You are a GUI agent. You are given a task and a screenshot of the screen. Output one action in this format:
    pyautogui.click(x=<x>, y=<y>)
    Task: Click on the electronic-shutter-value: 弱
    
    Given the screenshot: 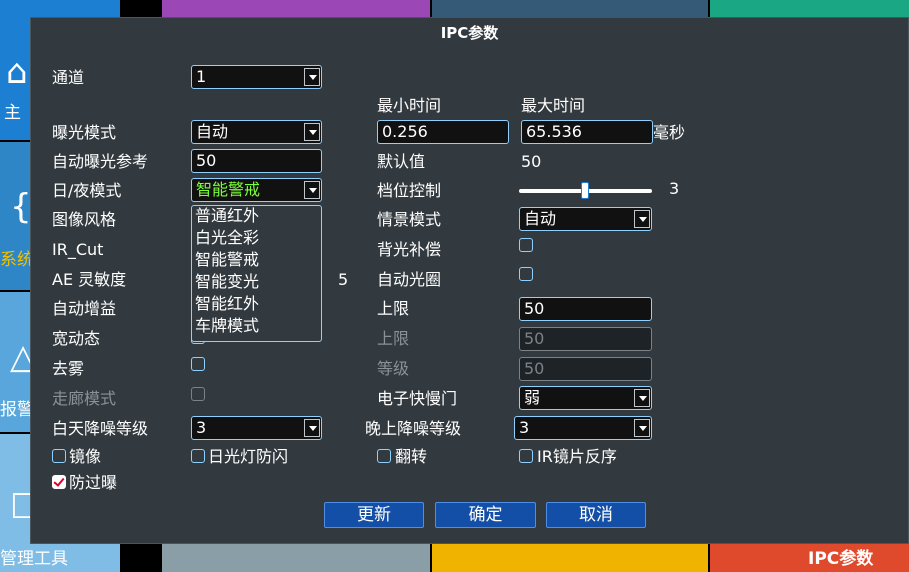 What is the action you would take?
    pyautogui.click(x=532, y=397)
    